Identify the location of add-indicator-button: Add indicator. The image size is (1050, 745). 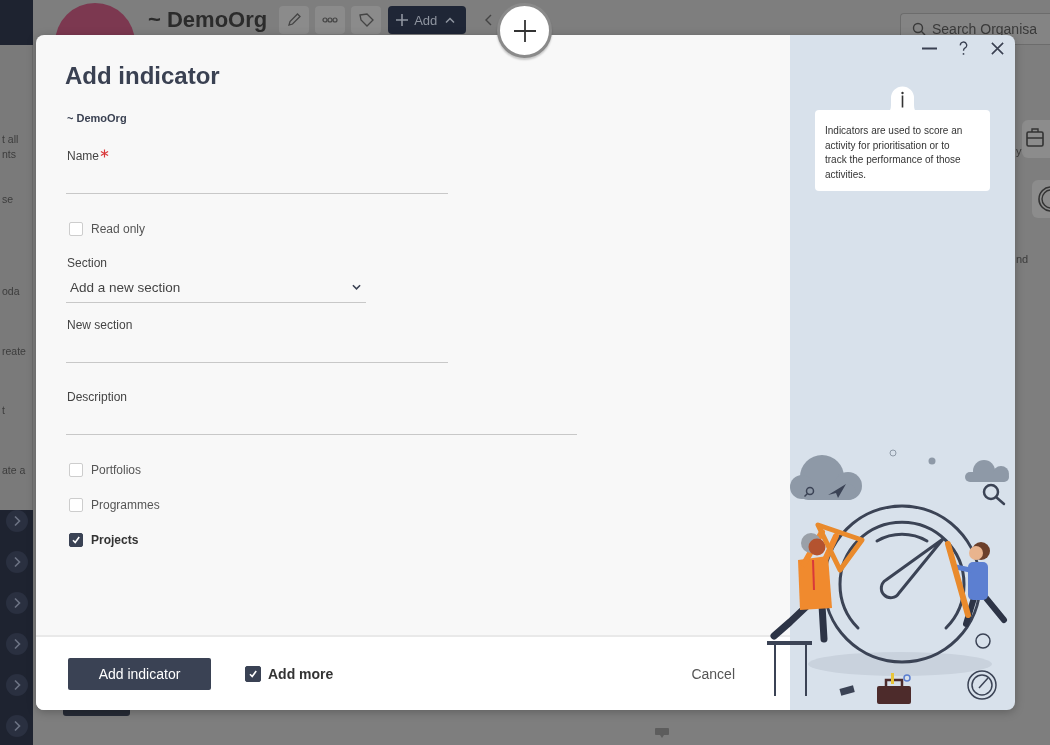
(139, 673).